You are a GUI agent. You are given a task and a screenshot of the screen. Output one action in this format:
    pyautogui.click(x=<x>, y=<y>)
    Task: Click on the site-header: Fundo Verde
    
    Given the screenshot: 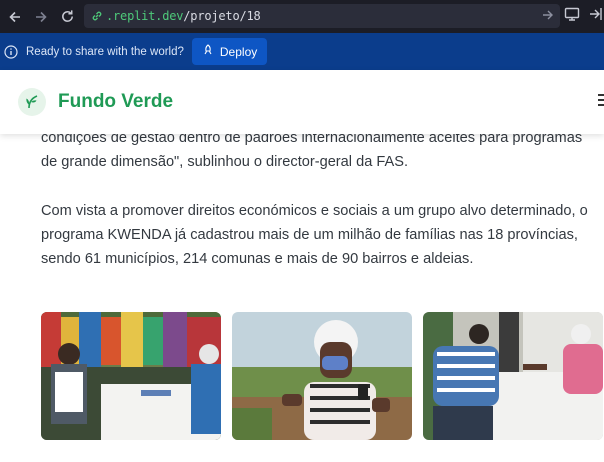 What is the action you would take?
    pyautogui.click(x=302, y=102)
    